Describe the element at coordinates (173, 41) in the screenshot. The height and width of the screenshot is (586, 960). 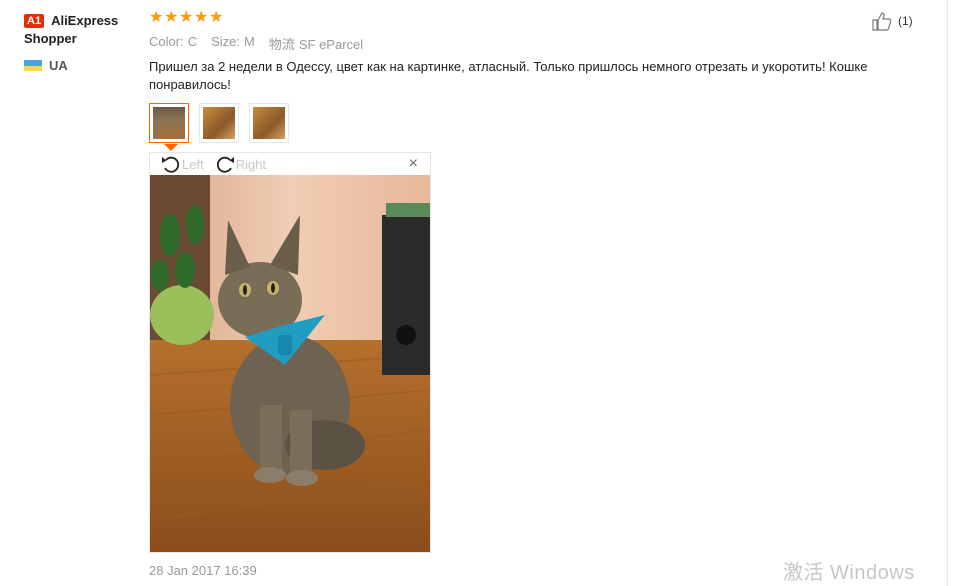
I see `color-attr: Color: C` at that location.